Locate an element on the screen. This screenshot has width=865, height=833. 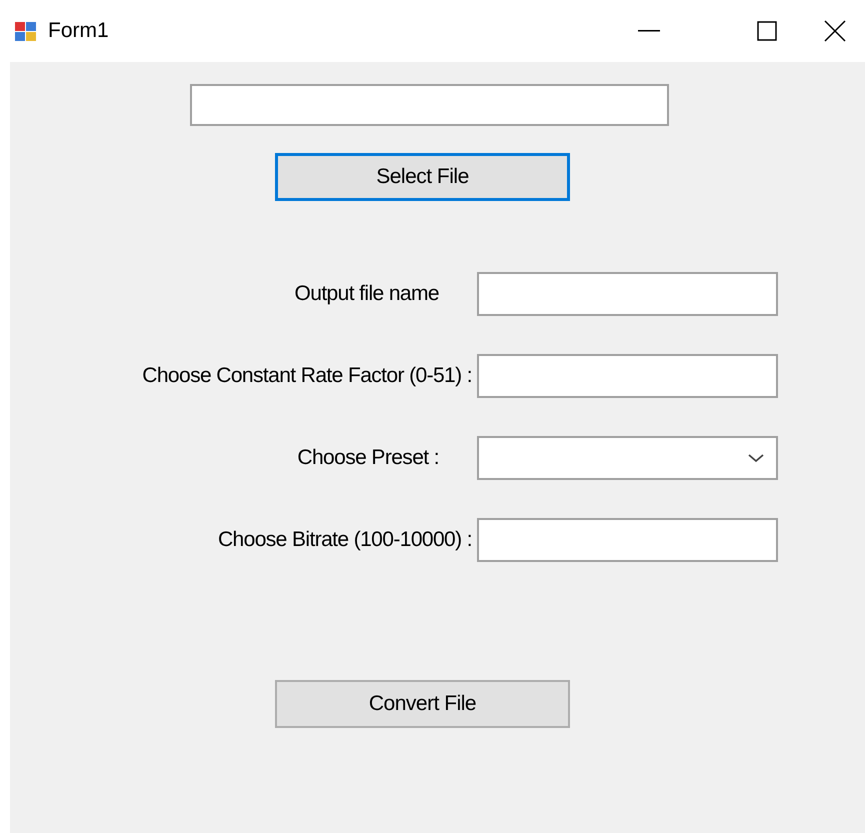
maximize-icon is located at coordinates (767, 31).